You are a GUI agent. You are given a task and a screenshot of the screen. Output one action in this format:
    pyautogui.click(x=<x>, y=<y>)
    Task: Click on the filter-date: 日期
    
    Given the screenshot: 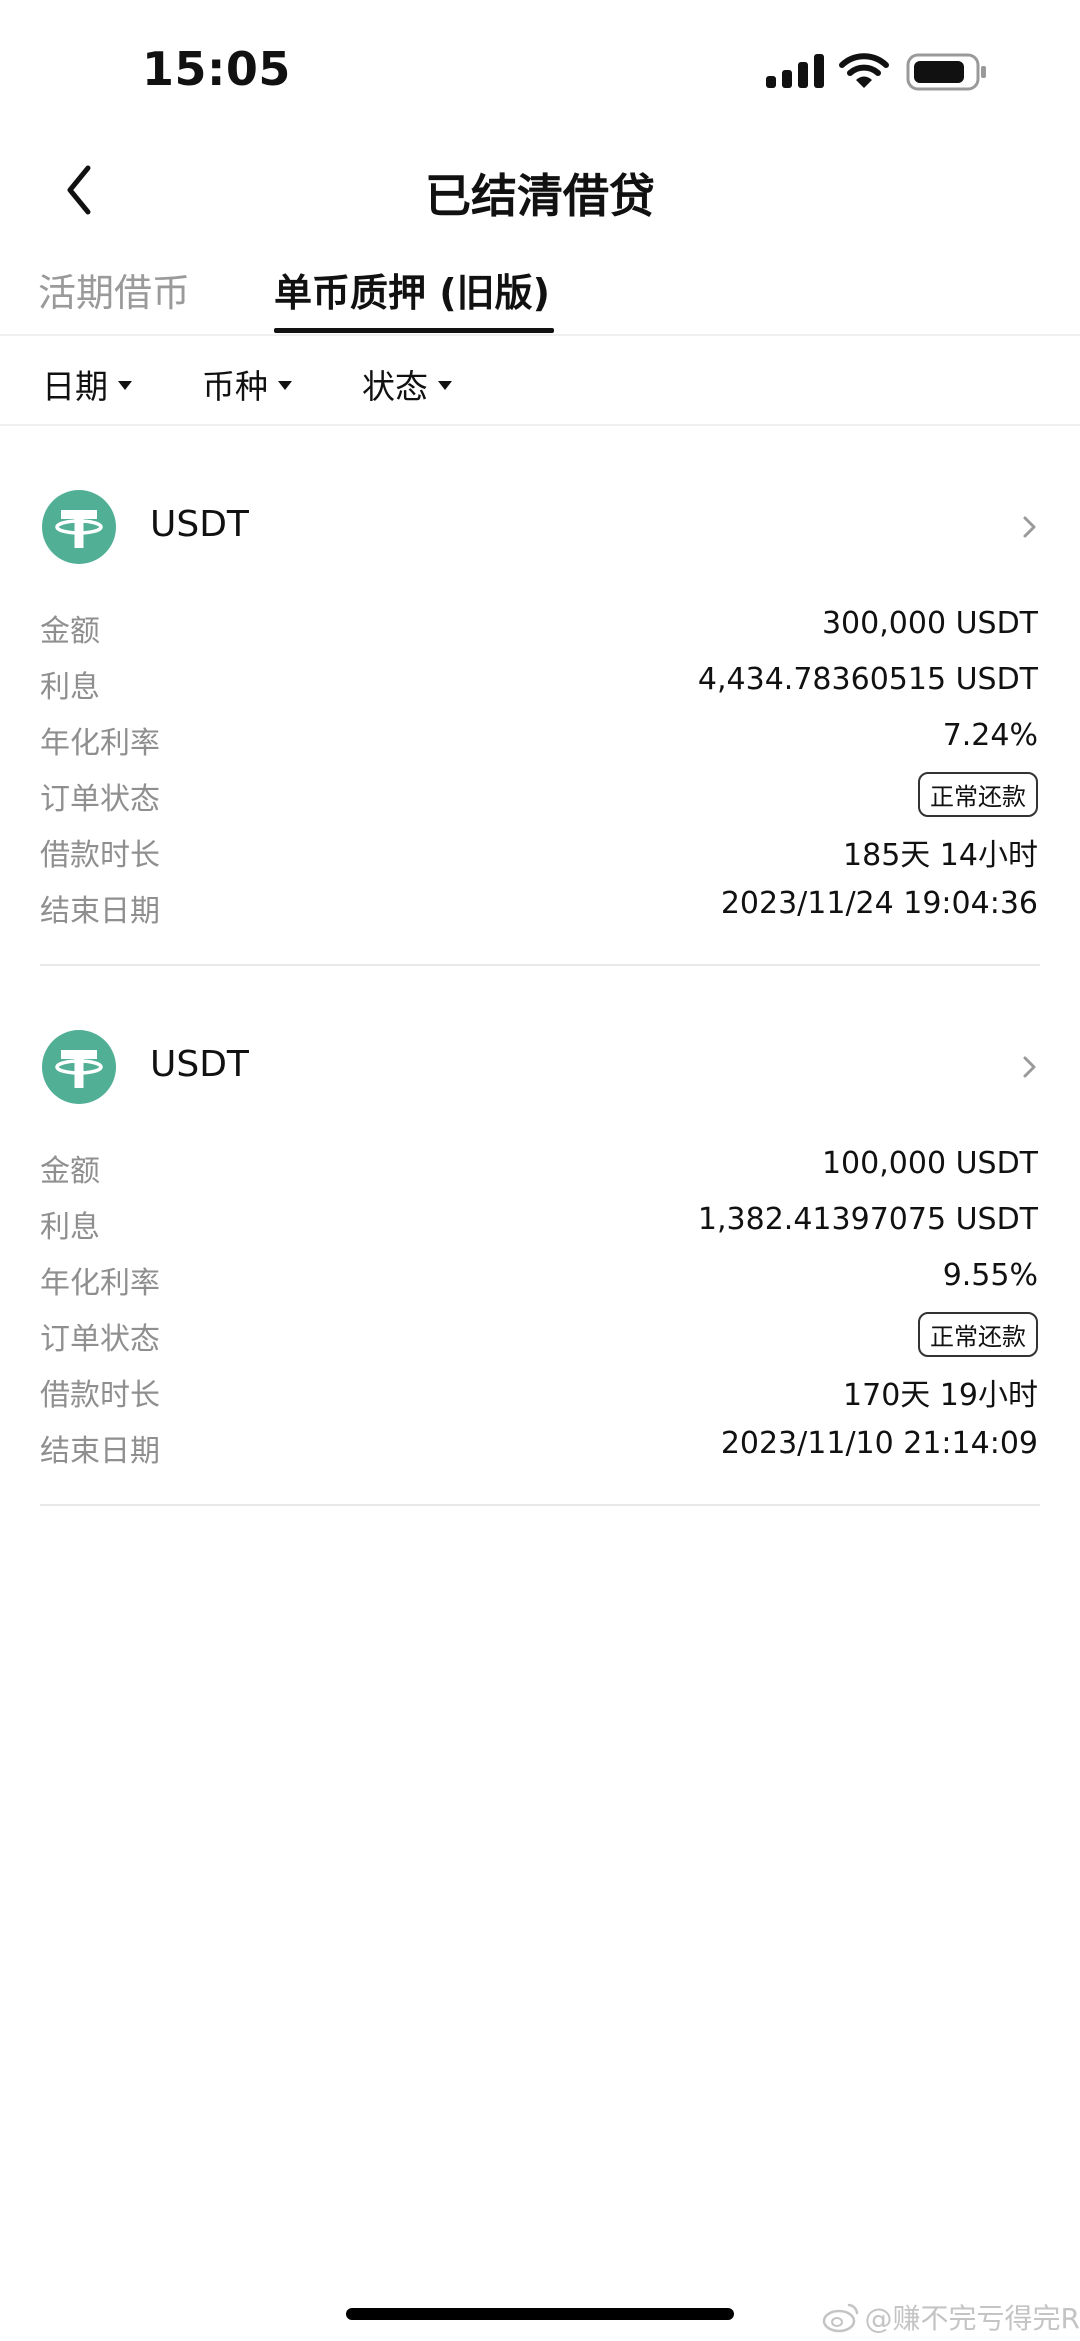 What is the action you would take?
    pyautogui.click(x=87, y=384)
    